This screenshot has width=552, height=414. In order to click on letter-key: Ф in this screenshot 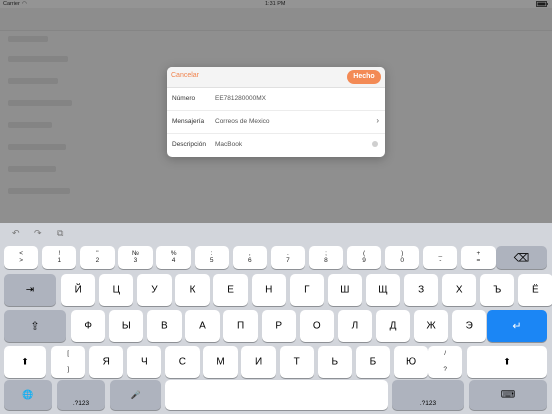, I will do `click(88, 326)`.